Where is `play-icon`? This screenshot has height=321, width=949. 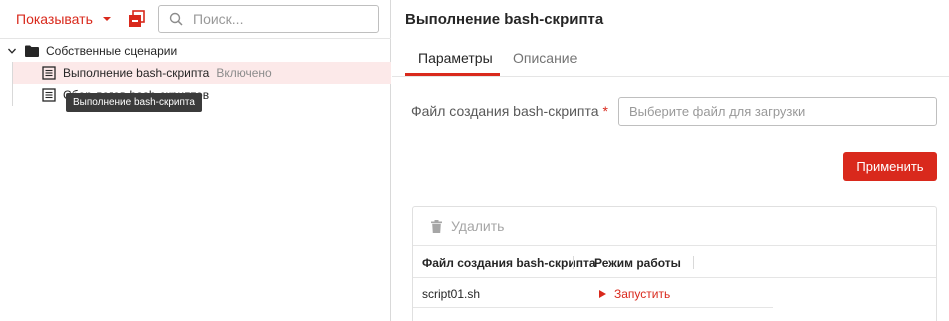
play-icon is located at coordinates (602, 294).